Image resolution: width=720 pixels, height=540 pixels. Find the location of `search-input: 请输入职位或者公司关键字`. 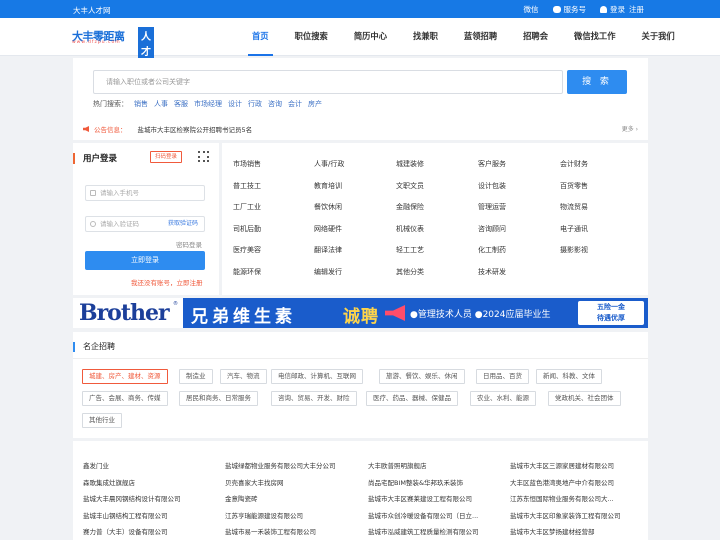

search-input: 请输入职位或者公司关键字 is located at coordinates (328, 82).